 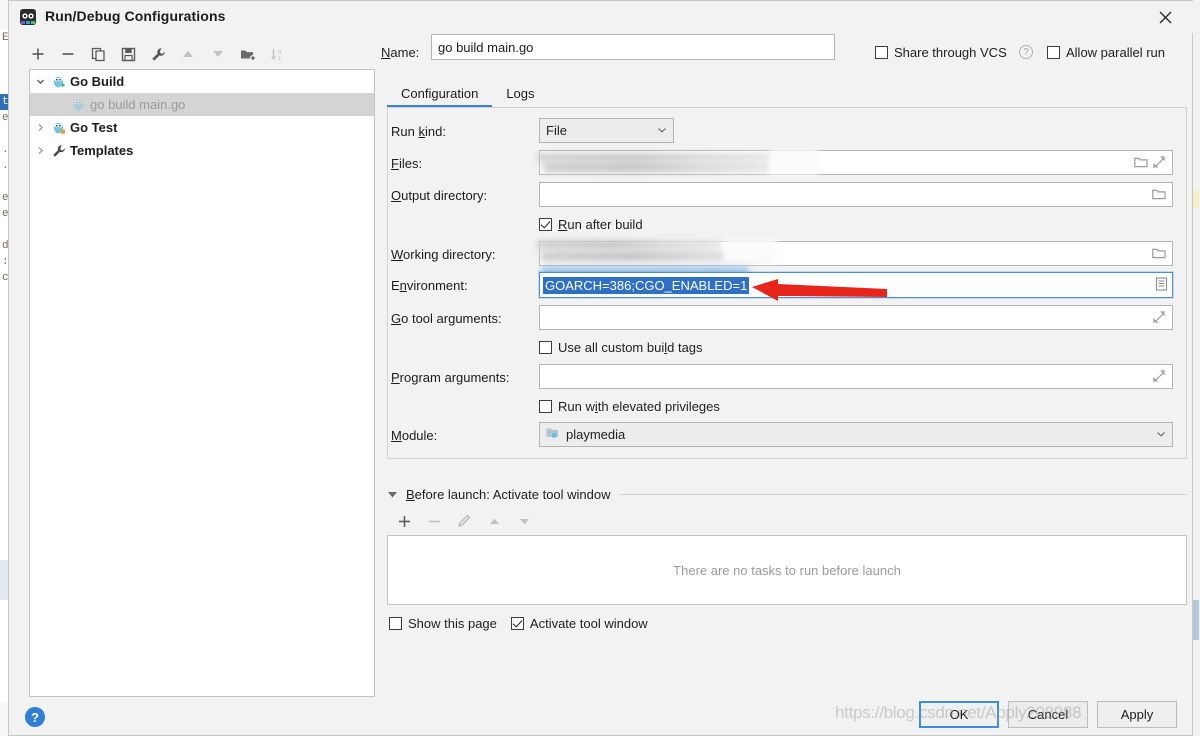 I want to click on tree-item-label: Go Test, so click(x=94, y=127).